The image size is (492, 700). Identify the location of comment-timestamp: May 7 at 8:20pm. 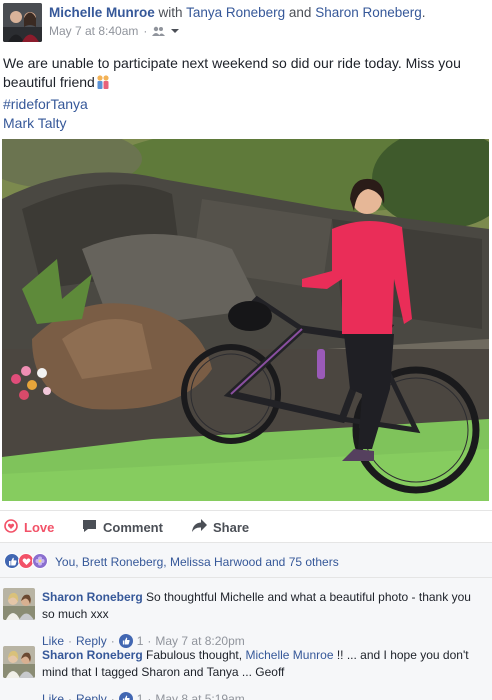
(199, 641).